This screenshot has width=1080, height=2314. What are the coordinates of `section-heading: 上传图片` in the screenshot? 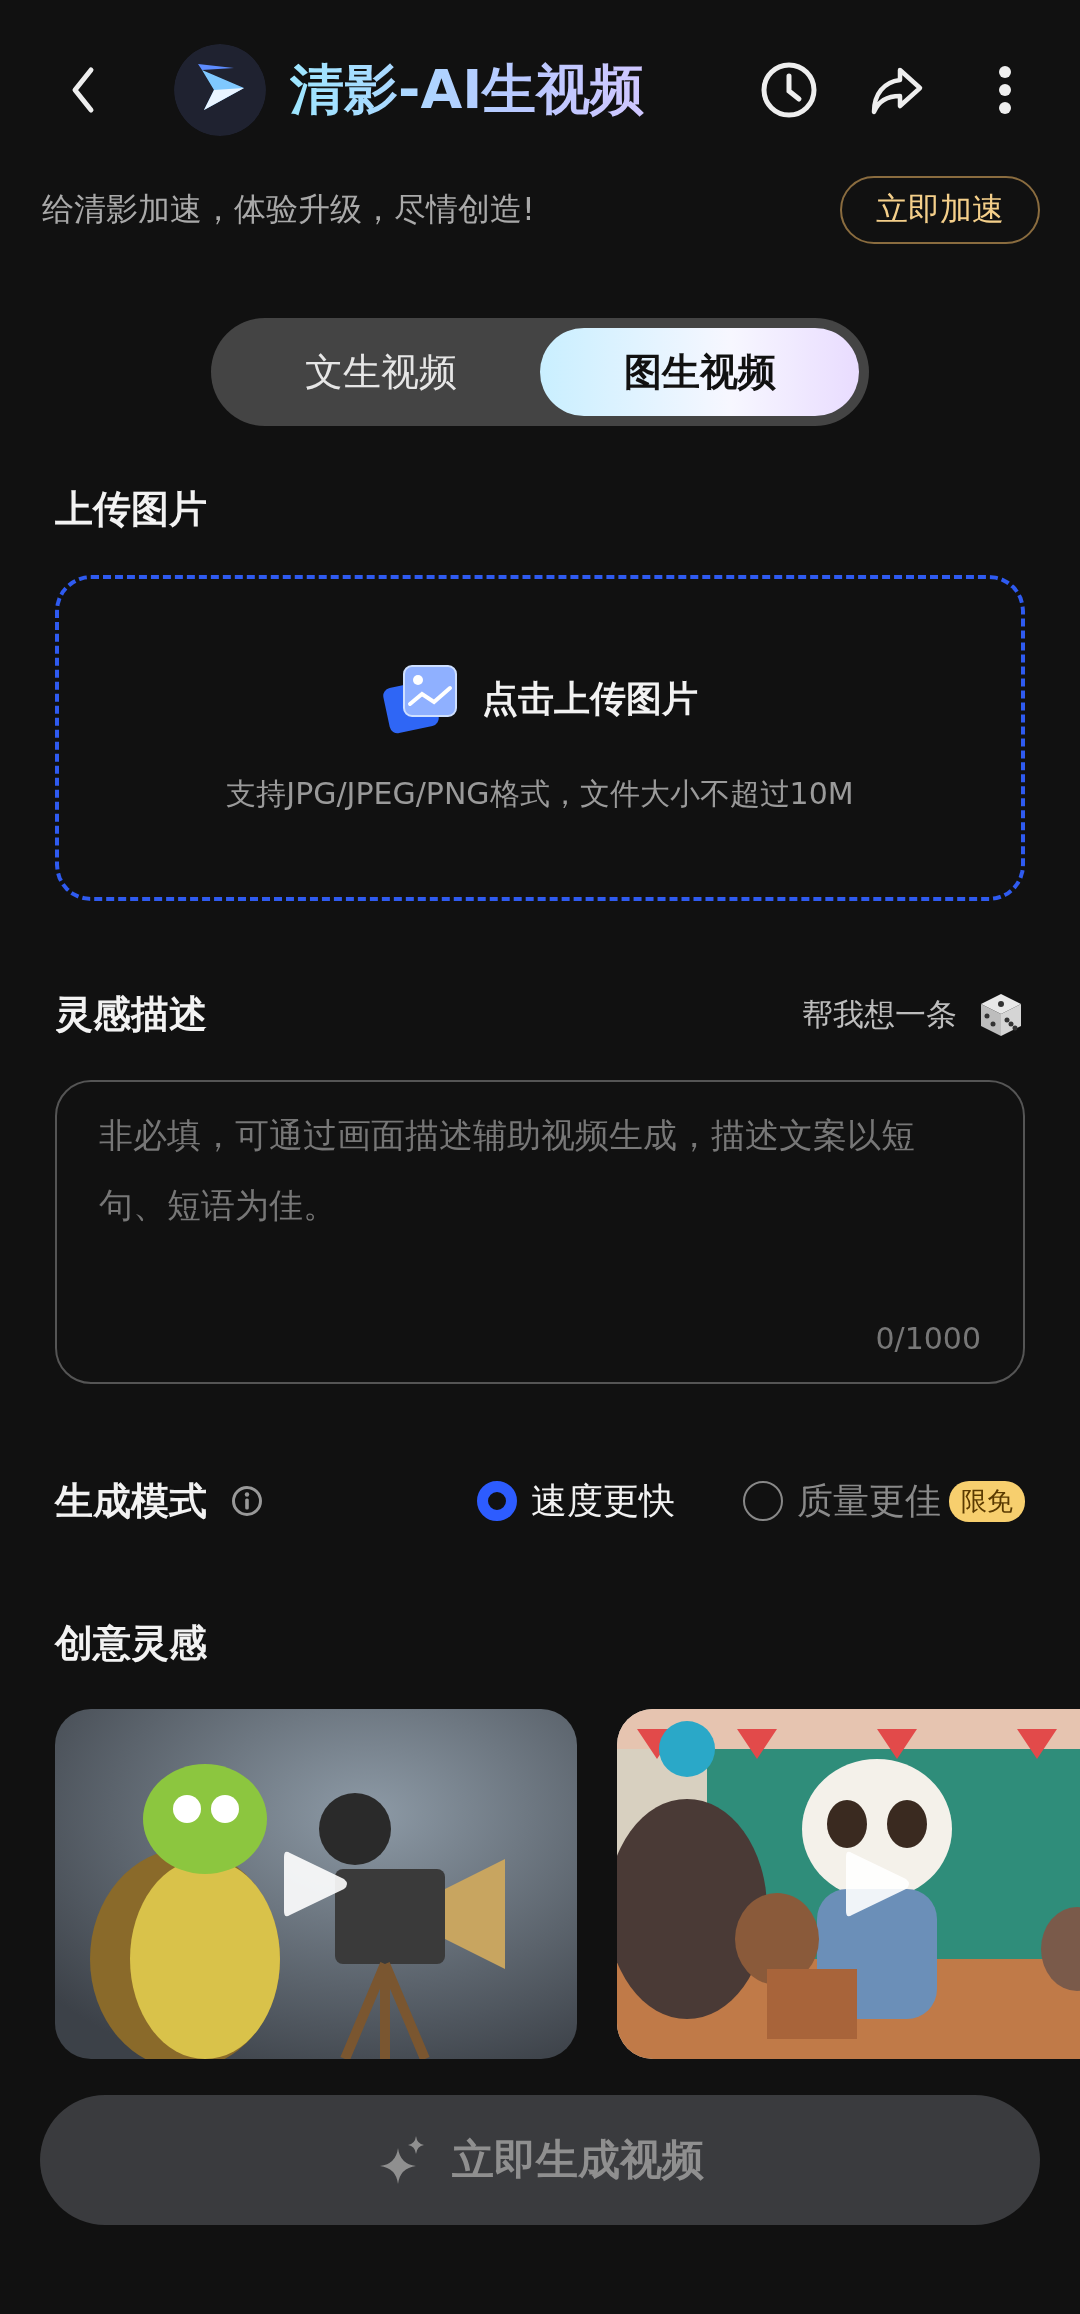 It's located at (131, 509).